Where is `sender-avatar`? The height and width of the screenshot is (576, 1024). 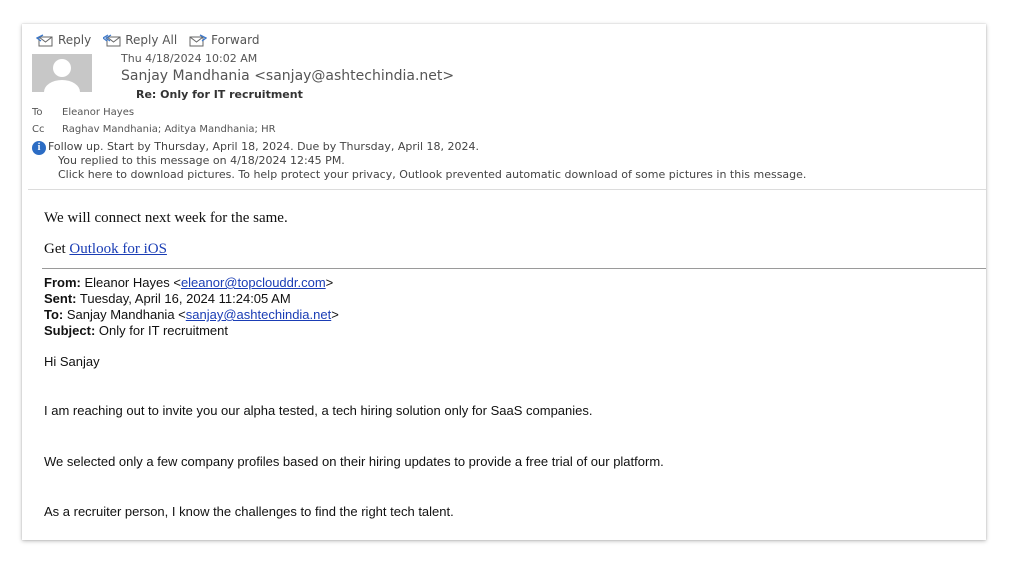
sender-avatar is located at coordinates (62, 73).